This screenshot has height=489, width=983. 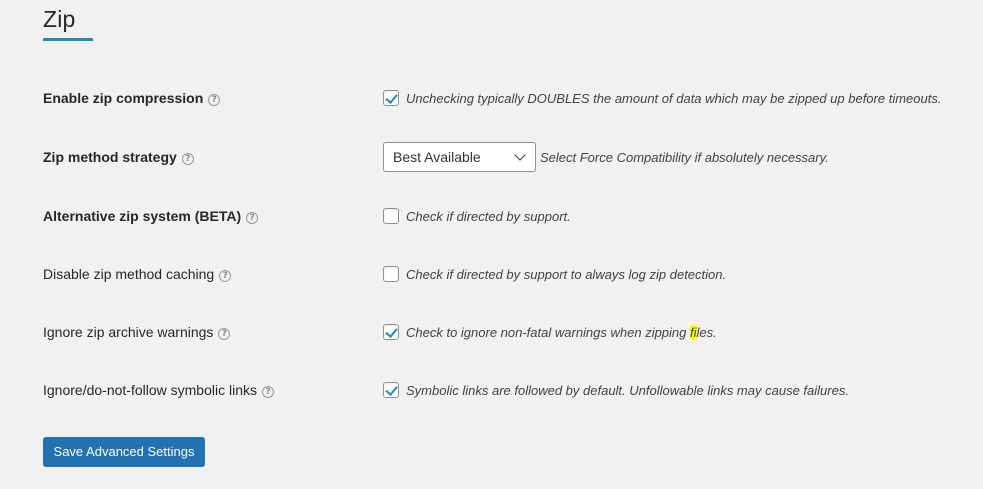 I want to click on setting-description: Check if directed by support., so click(x=488, y=216).